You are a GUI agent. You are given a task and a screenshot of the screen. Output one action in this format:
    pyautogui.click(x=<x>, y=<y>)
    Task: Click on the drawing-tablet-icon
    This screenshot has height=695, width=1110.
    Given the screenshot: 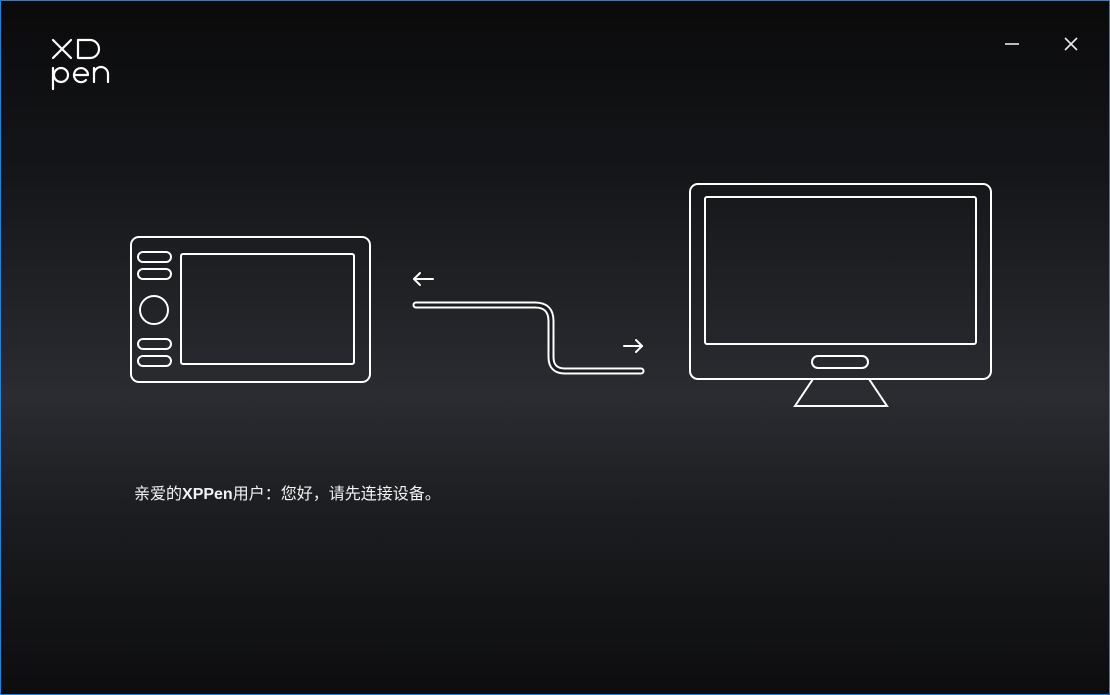 What is the action you would take?
    pyautogui.click(x=250, y=309)
    